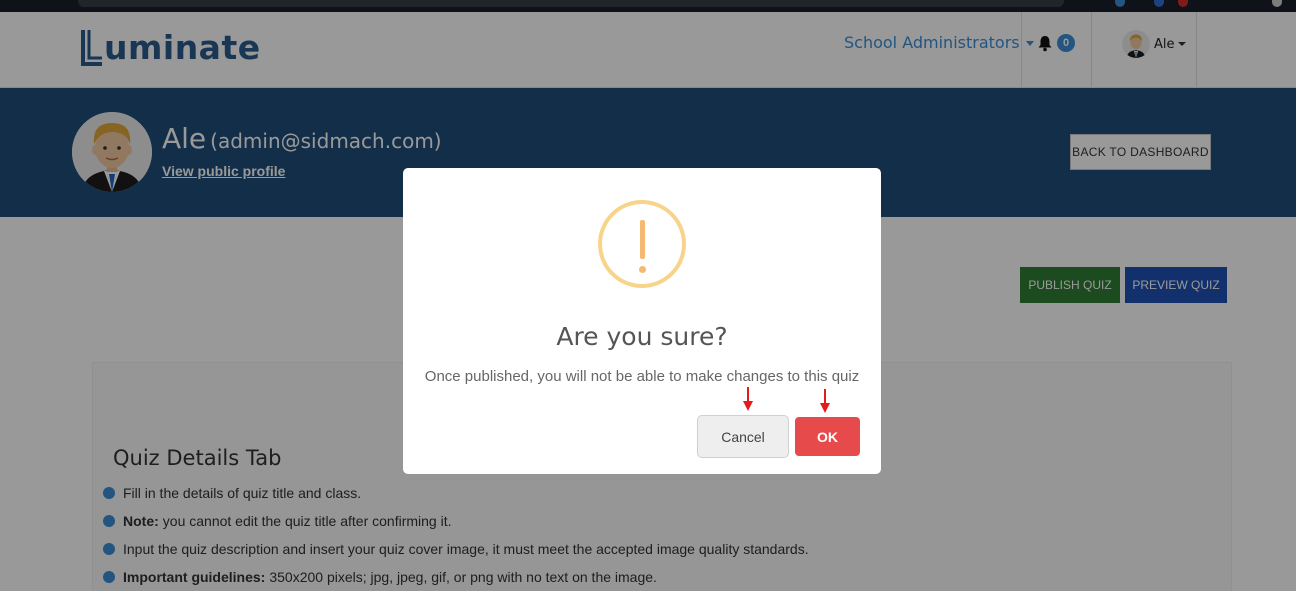 Image resolution: width=1296 pixels, height=591 pixels. Describe the element at coordinates (743, 436) in the screenshot. I see `cancel-button: Cancel` at that location.